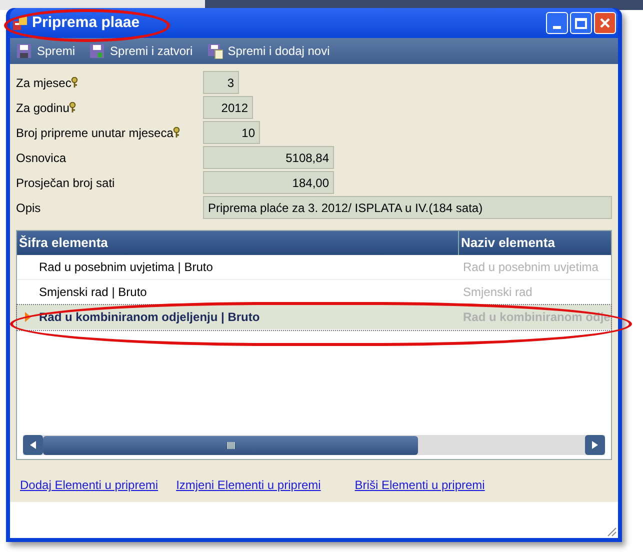 This screenshot has height=556, width=643. Describe the element at coordinates (43, 108) in the screenshot. I see `field-label: Za godinu` at that location.